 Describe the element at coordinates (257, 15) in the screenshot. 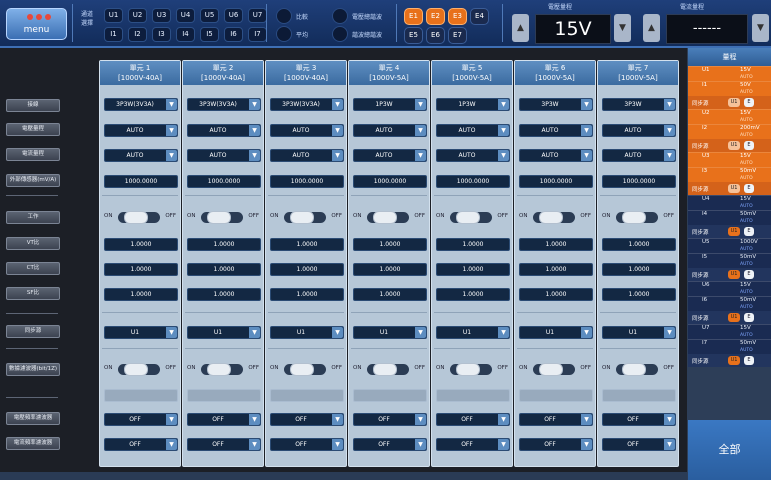

I see `voltage-channel-button: U7` at that location.